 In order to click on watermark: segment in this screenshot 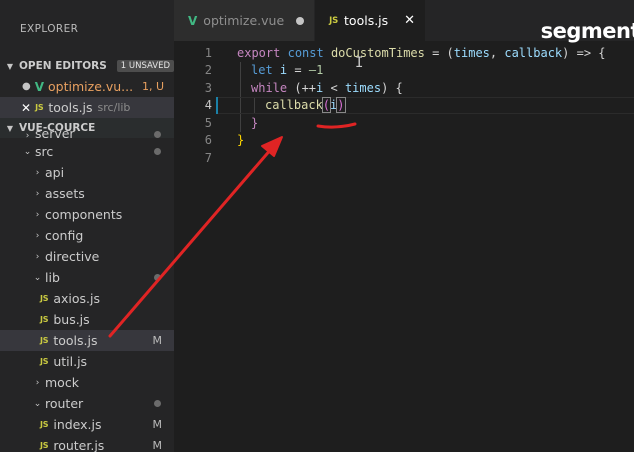, I will do `click(587, 31)`.